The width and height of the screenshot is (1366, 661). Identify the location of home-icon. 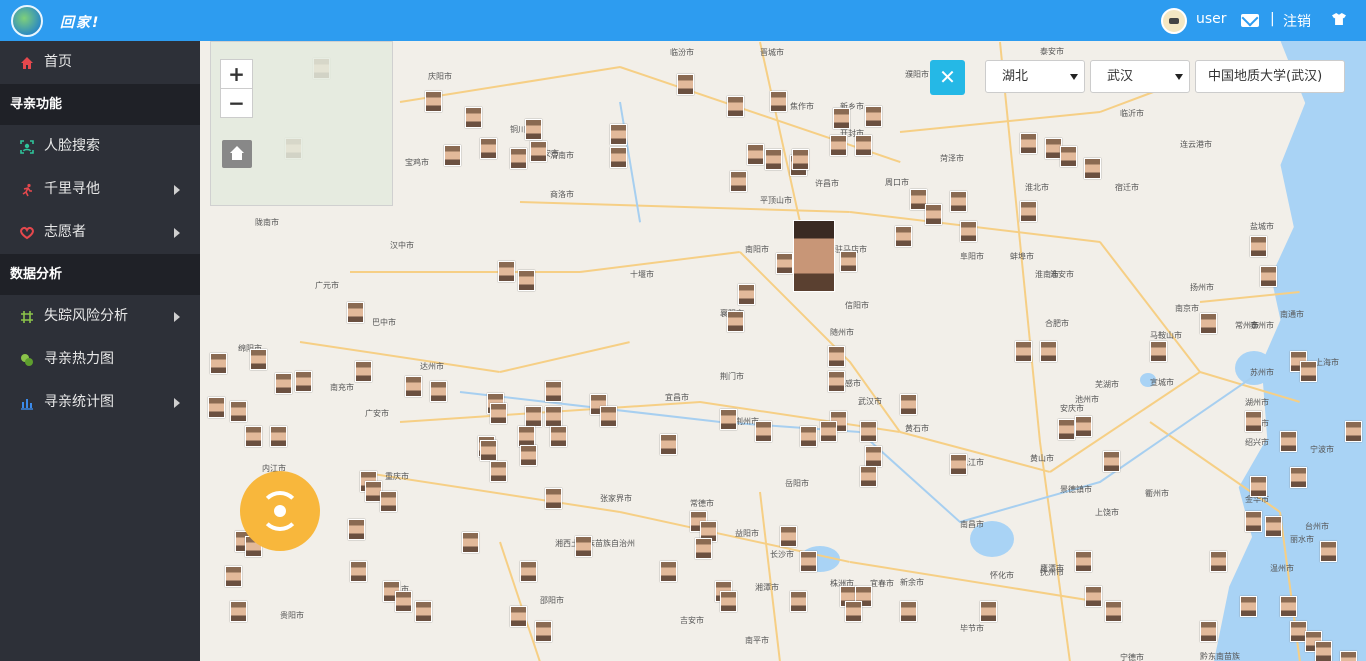
(237, 154).